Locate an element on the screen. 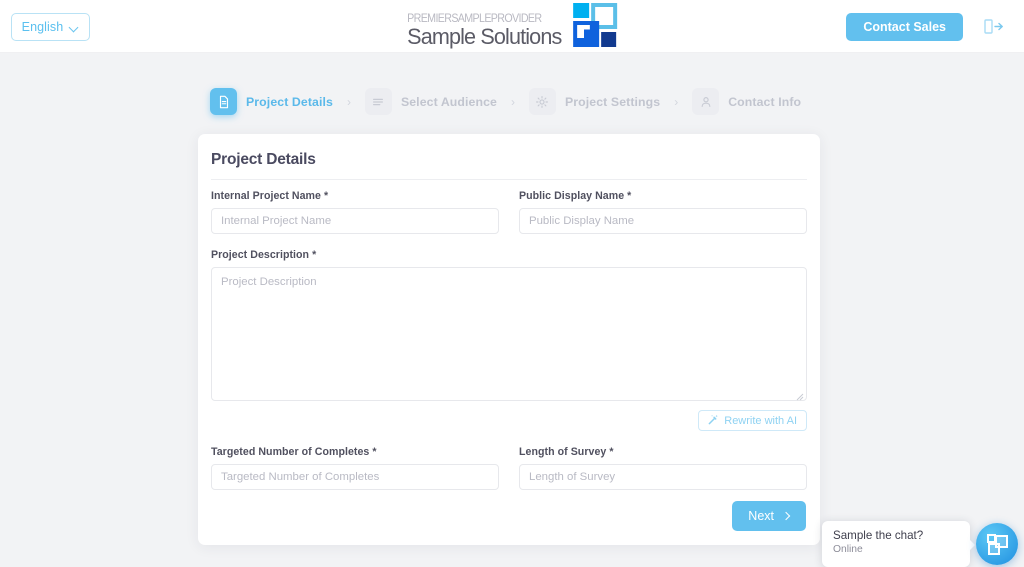  document-icon is located at coordinates (223, 101).